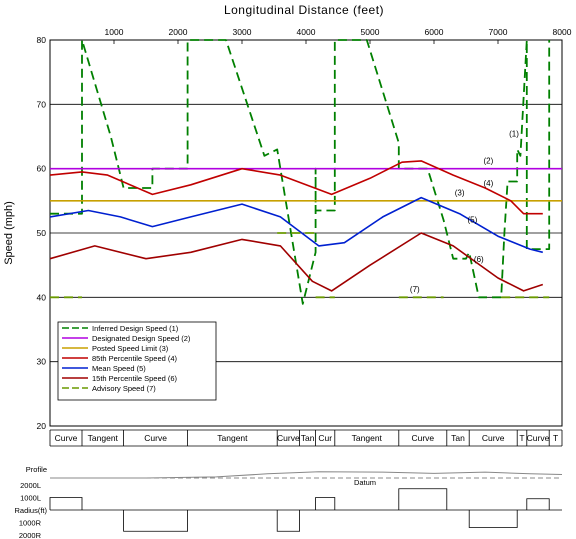 The width and height of the screenshot is (576, 539). Describe the element at coordinates (114, 32) in the screenshot. I see `x-tick-label: 1000` at that location.